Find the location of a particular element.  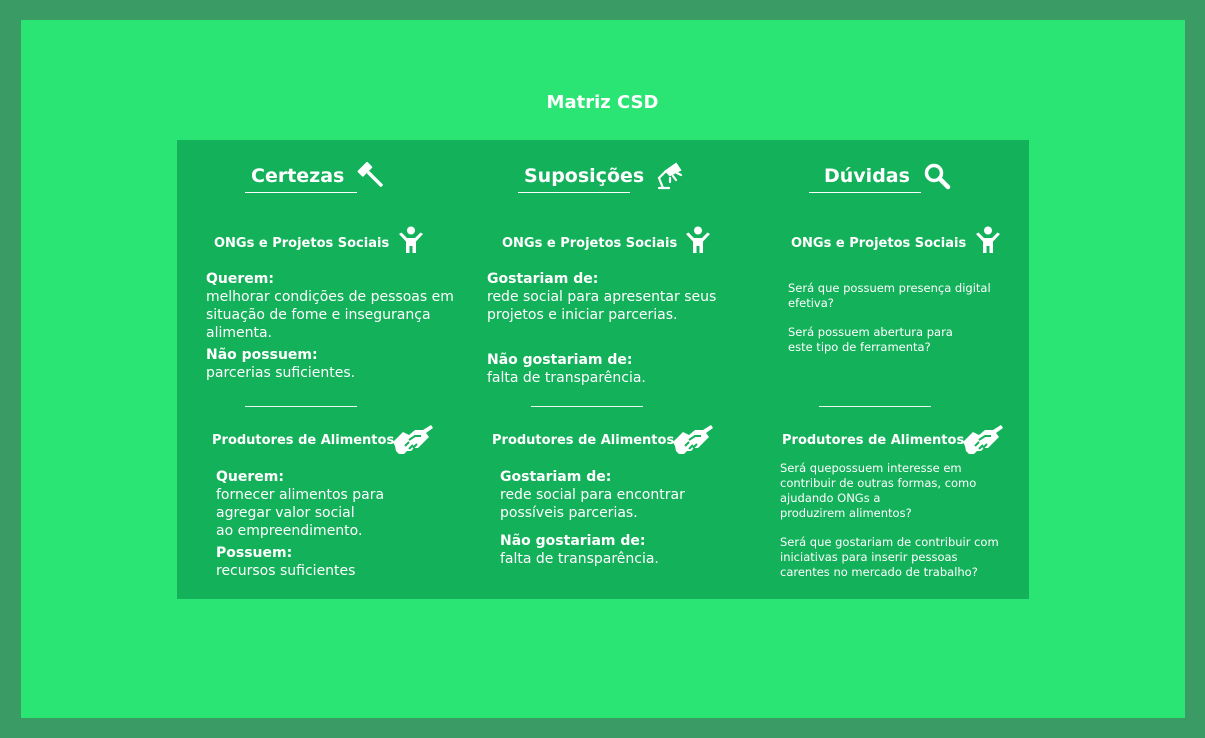

certezas-ongs-q1-line: situação de fome e insegurança is located at coordinates (318, 315).